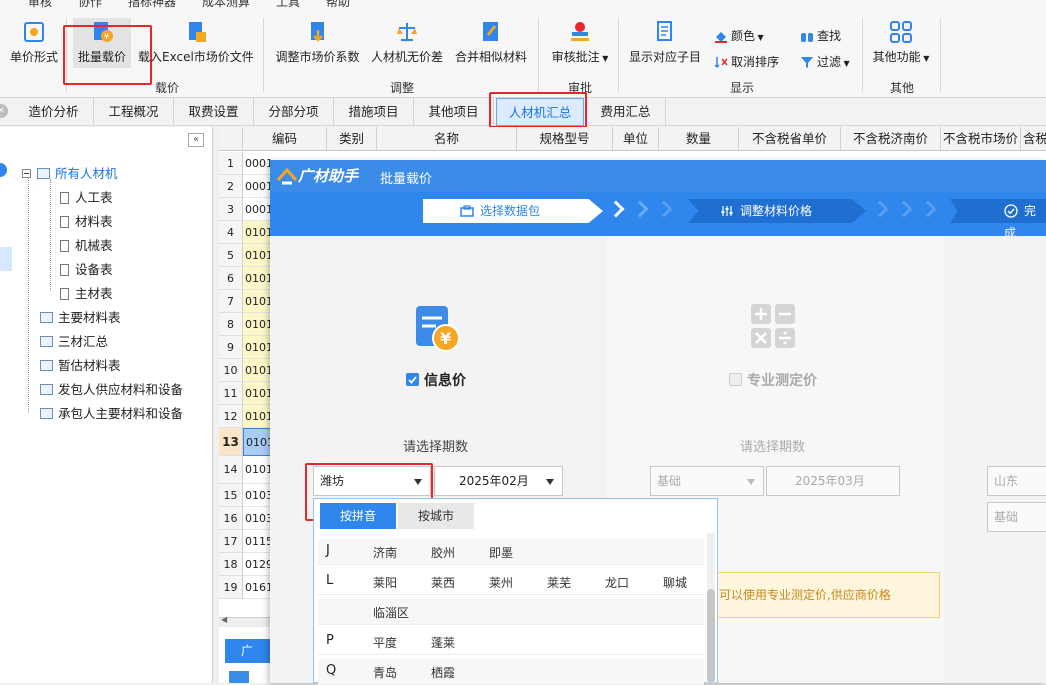  I want to click on row-number: 2, so click(231, 186).